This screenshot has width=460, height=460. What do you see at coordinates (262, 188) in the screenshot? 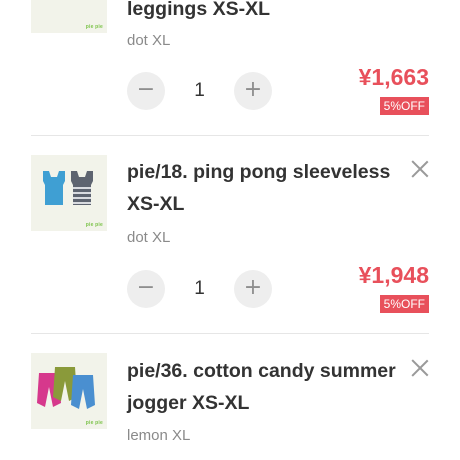
I see `product-title: pie/18. ping pong sleeveless XS-XL` at bounding box center [262, 188].